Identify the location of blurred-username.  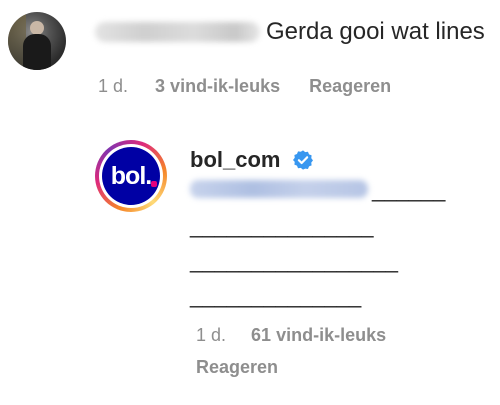
(177, 32).